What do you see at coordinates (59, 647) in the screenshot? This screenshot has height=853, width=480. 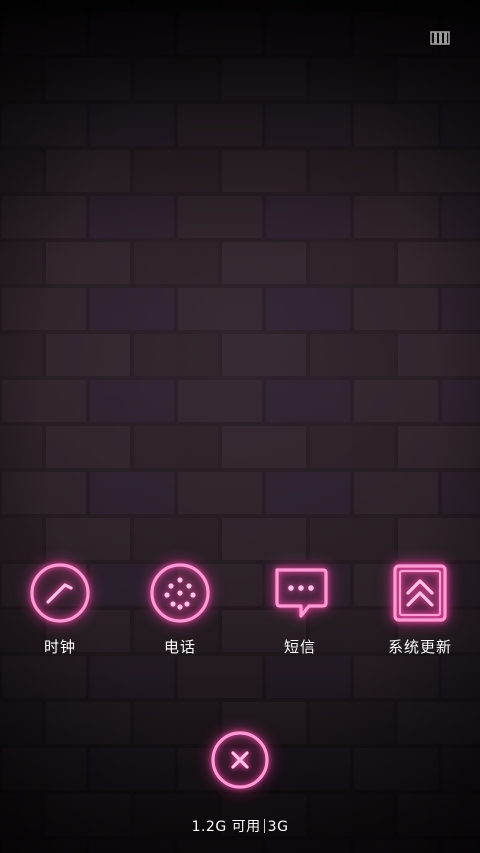 I see `app-clock-label: 时钟` at bounding box center [59, 647].